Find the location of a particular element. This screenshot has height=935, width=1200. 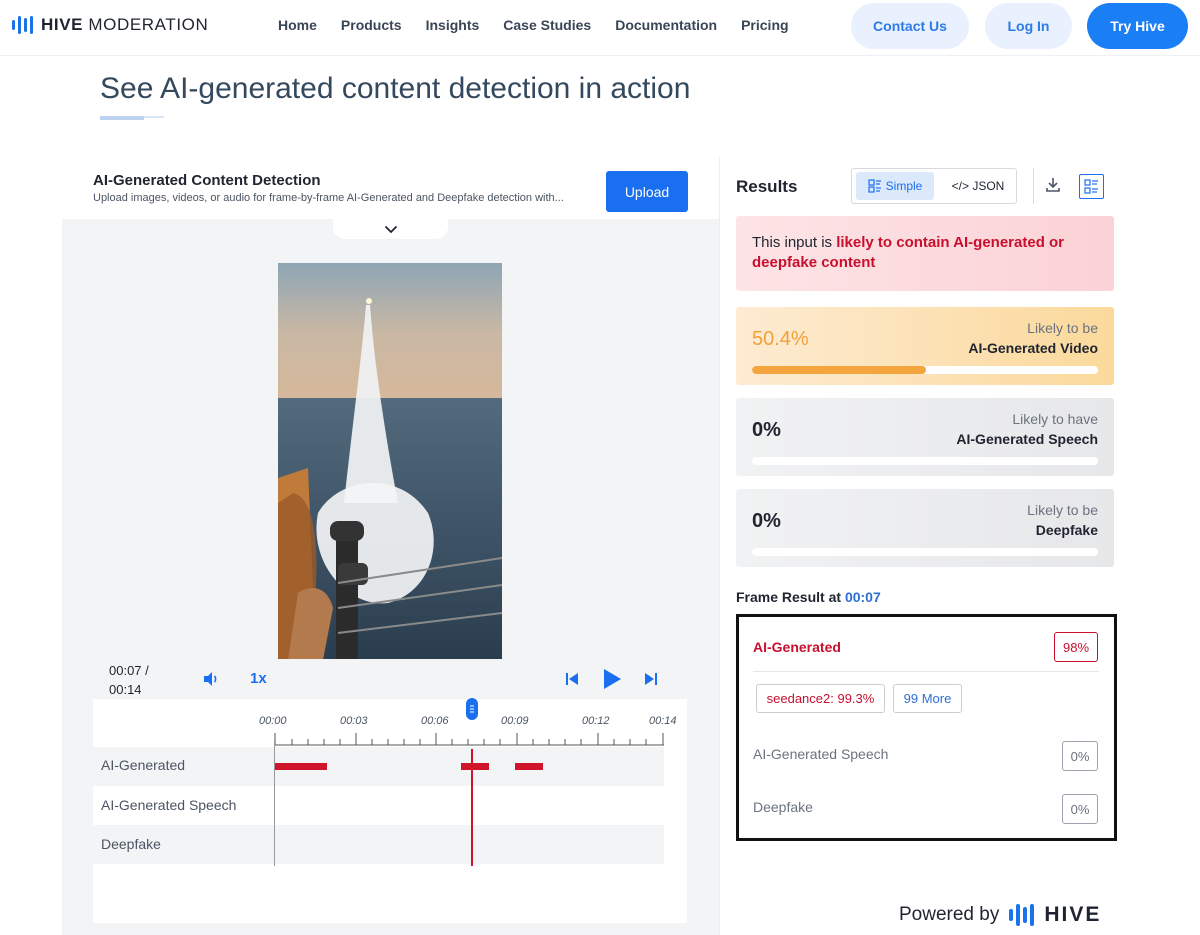

nav-link-case-studies: Case Studies is located at coordinates (547, 25).